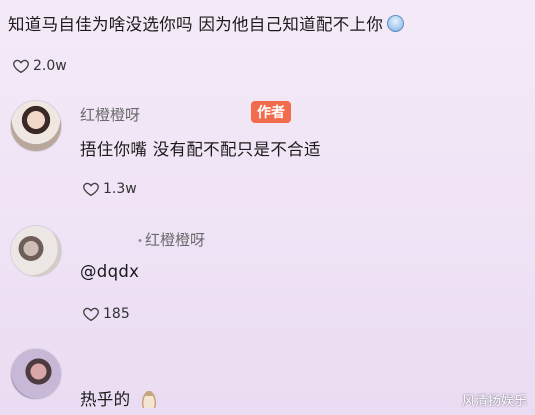 The height and width of the screenshot is (415, 535). What do you see at coordinates (105, 399) in the screenshot?
I see `reply-text: 热乎的` at bounding box center [105, 399].